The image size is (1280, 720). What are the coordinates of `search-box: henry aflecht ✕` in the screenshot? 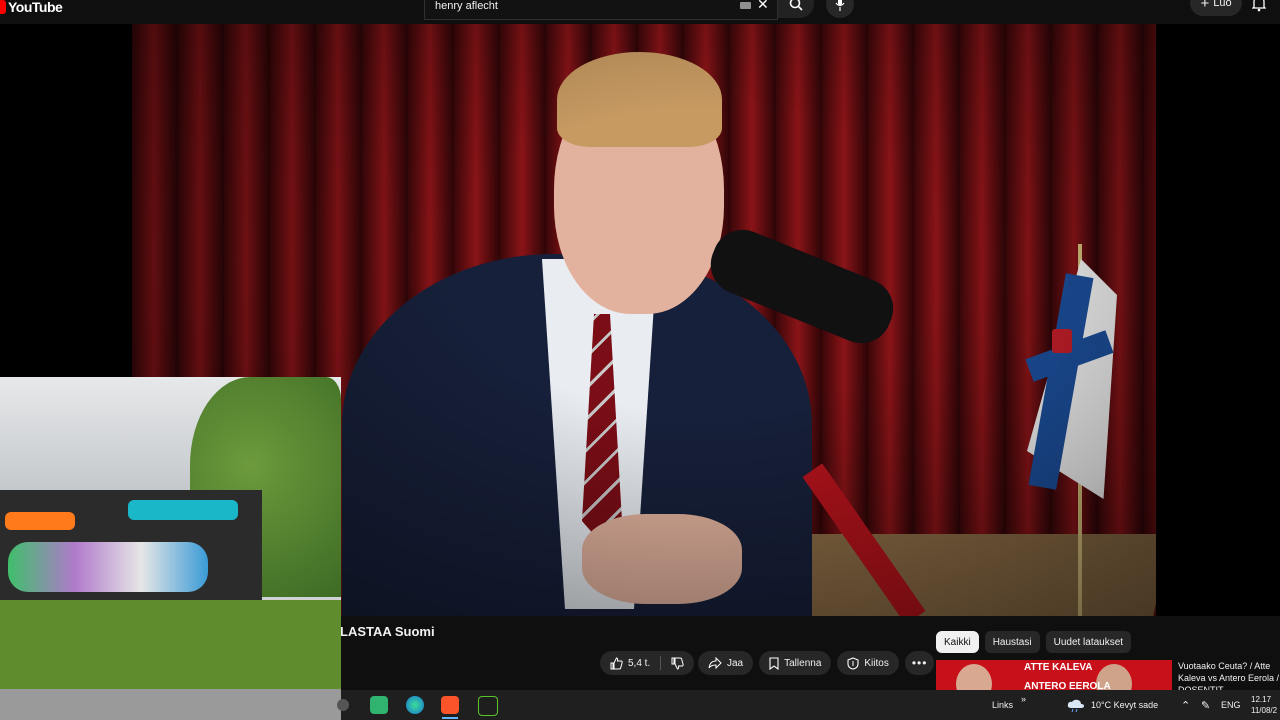 It's located at (601, 10).